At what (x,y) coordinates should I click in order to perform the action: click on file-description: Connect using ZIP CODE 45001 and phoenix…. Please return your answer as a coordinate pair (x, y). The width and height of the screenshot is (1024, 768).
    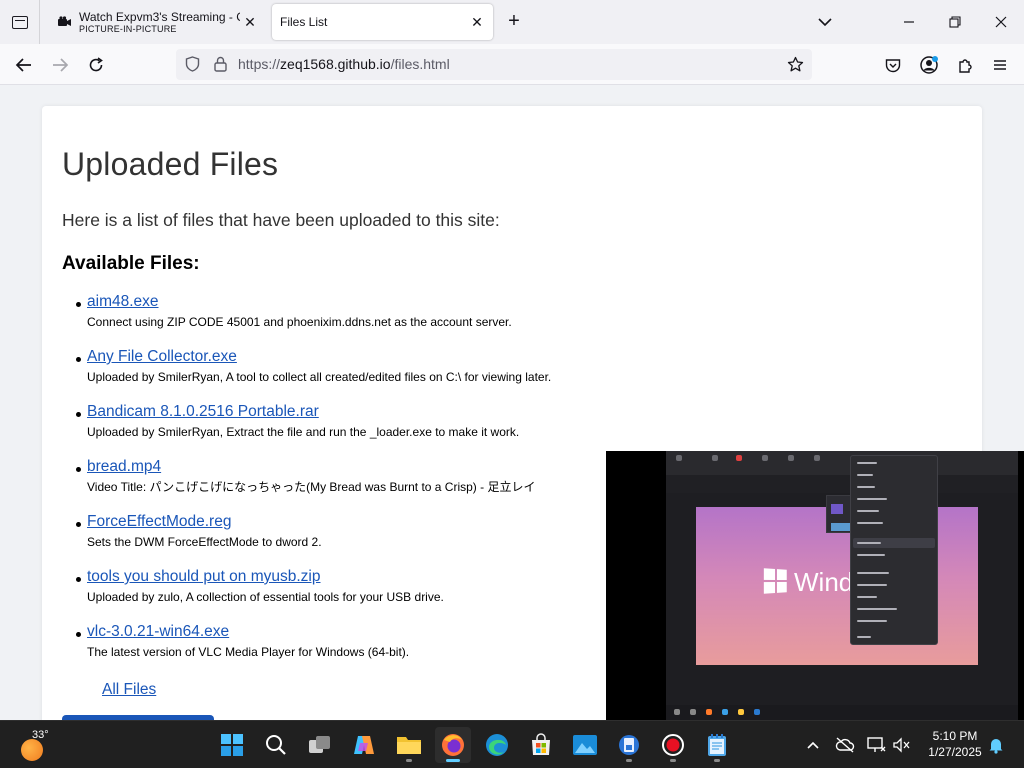
    Looking at the image, I should click on (299, 322).